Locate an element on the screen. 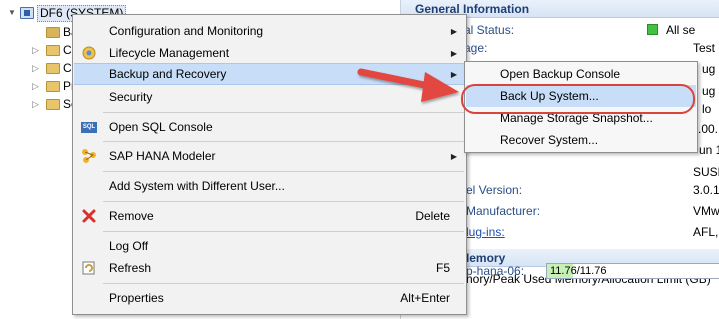 This screenshot has height=319, width=719. refresh-icon is located at coordinates (89, 268).